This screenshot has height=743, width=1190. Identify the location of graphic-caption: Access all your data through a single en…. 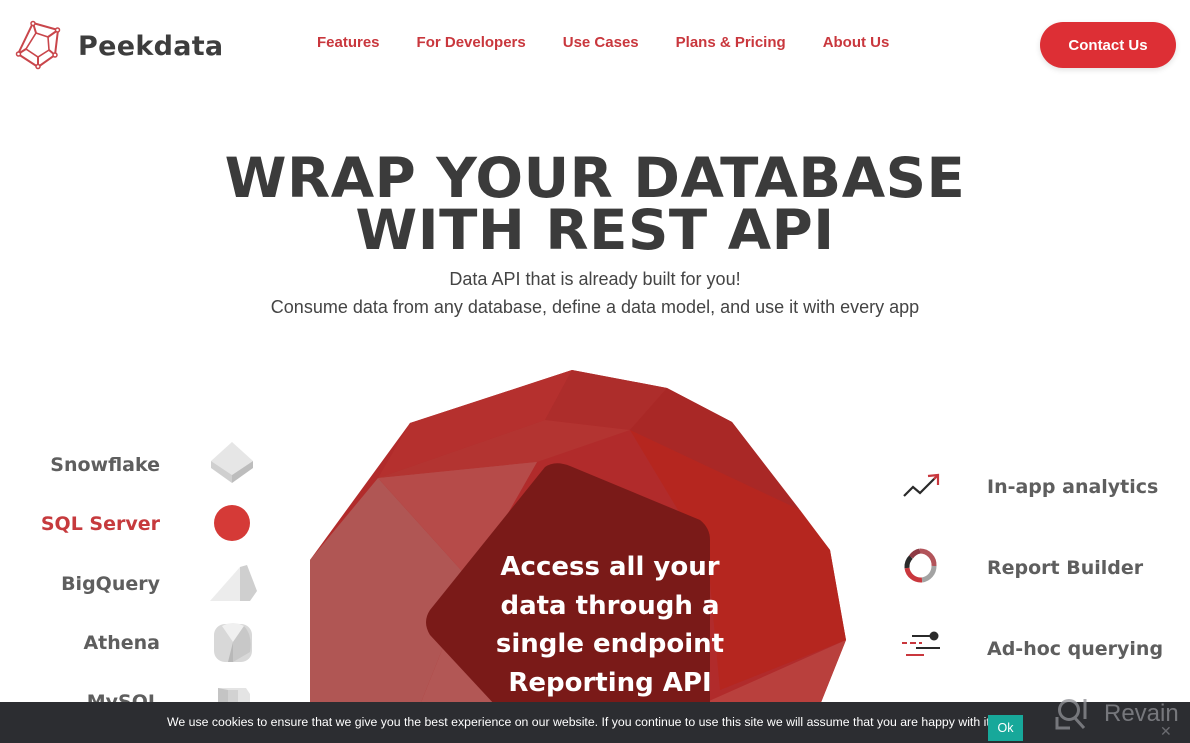
(610, 625).